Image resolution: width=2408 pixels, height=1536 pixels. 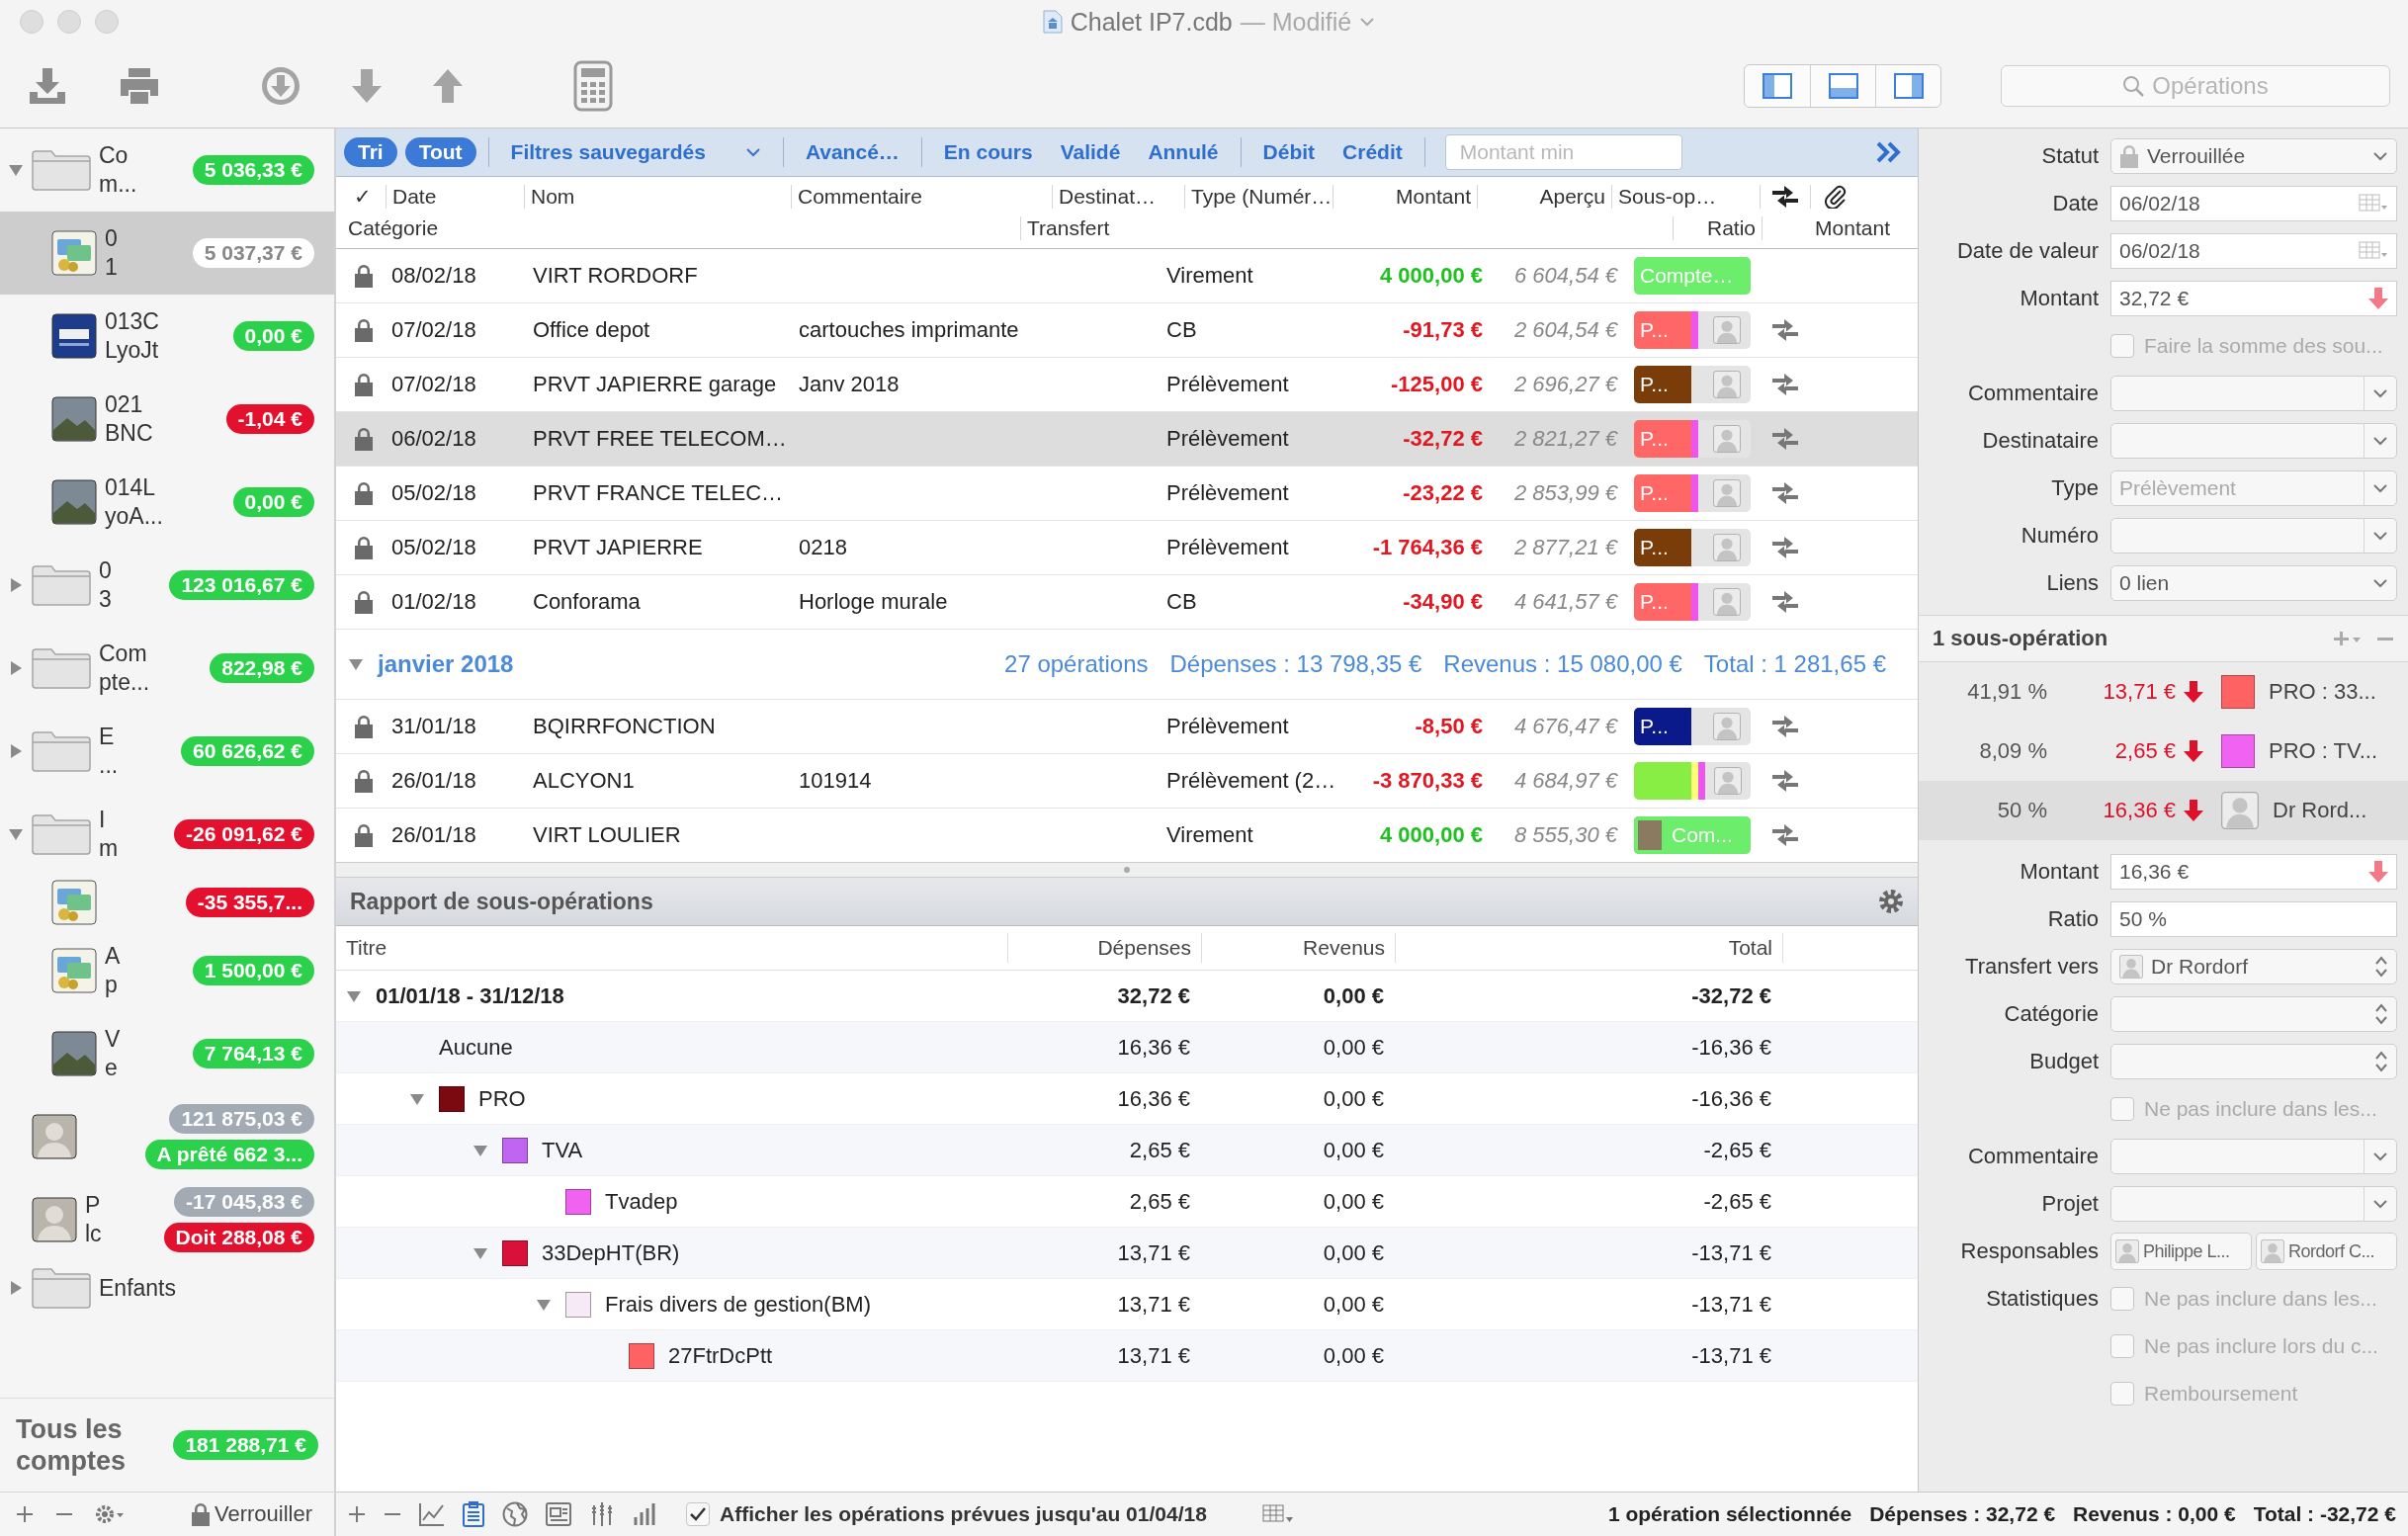 I want to click on filter-button: Annulé, so click(x=1184, y=152).